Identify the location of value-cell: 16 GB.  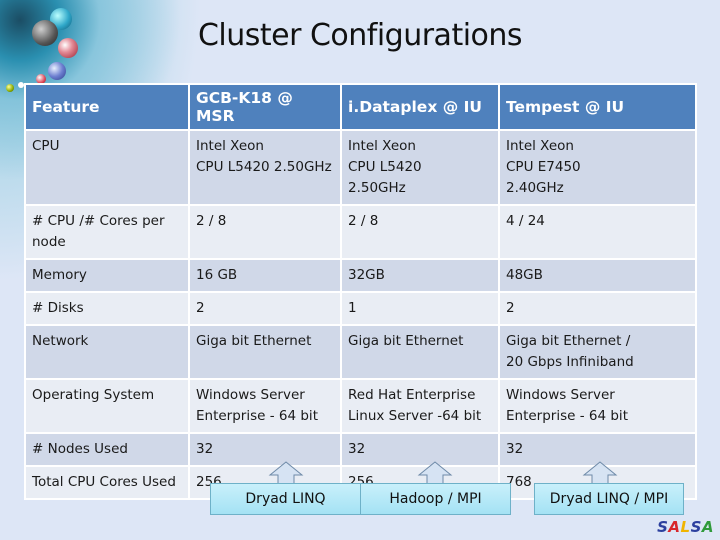
(265, 275).